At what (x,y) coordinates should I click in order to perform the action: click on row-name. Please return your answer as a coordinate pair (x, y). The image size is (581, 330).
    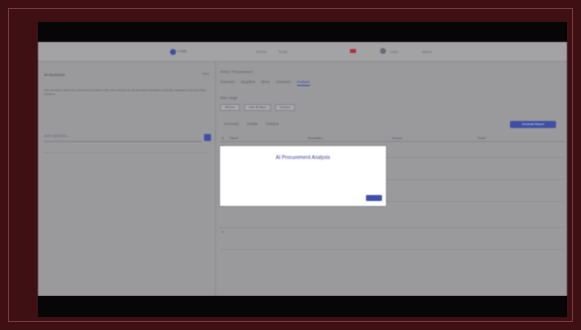
    Looking at the image, I should click on (269, 238).